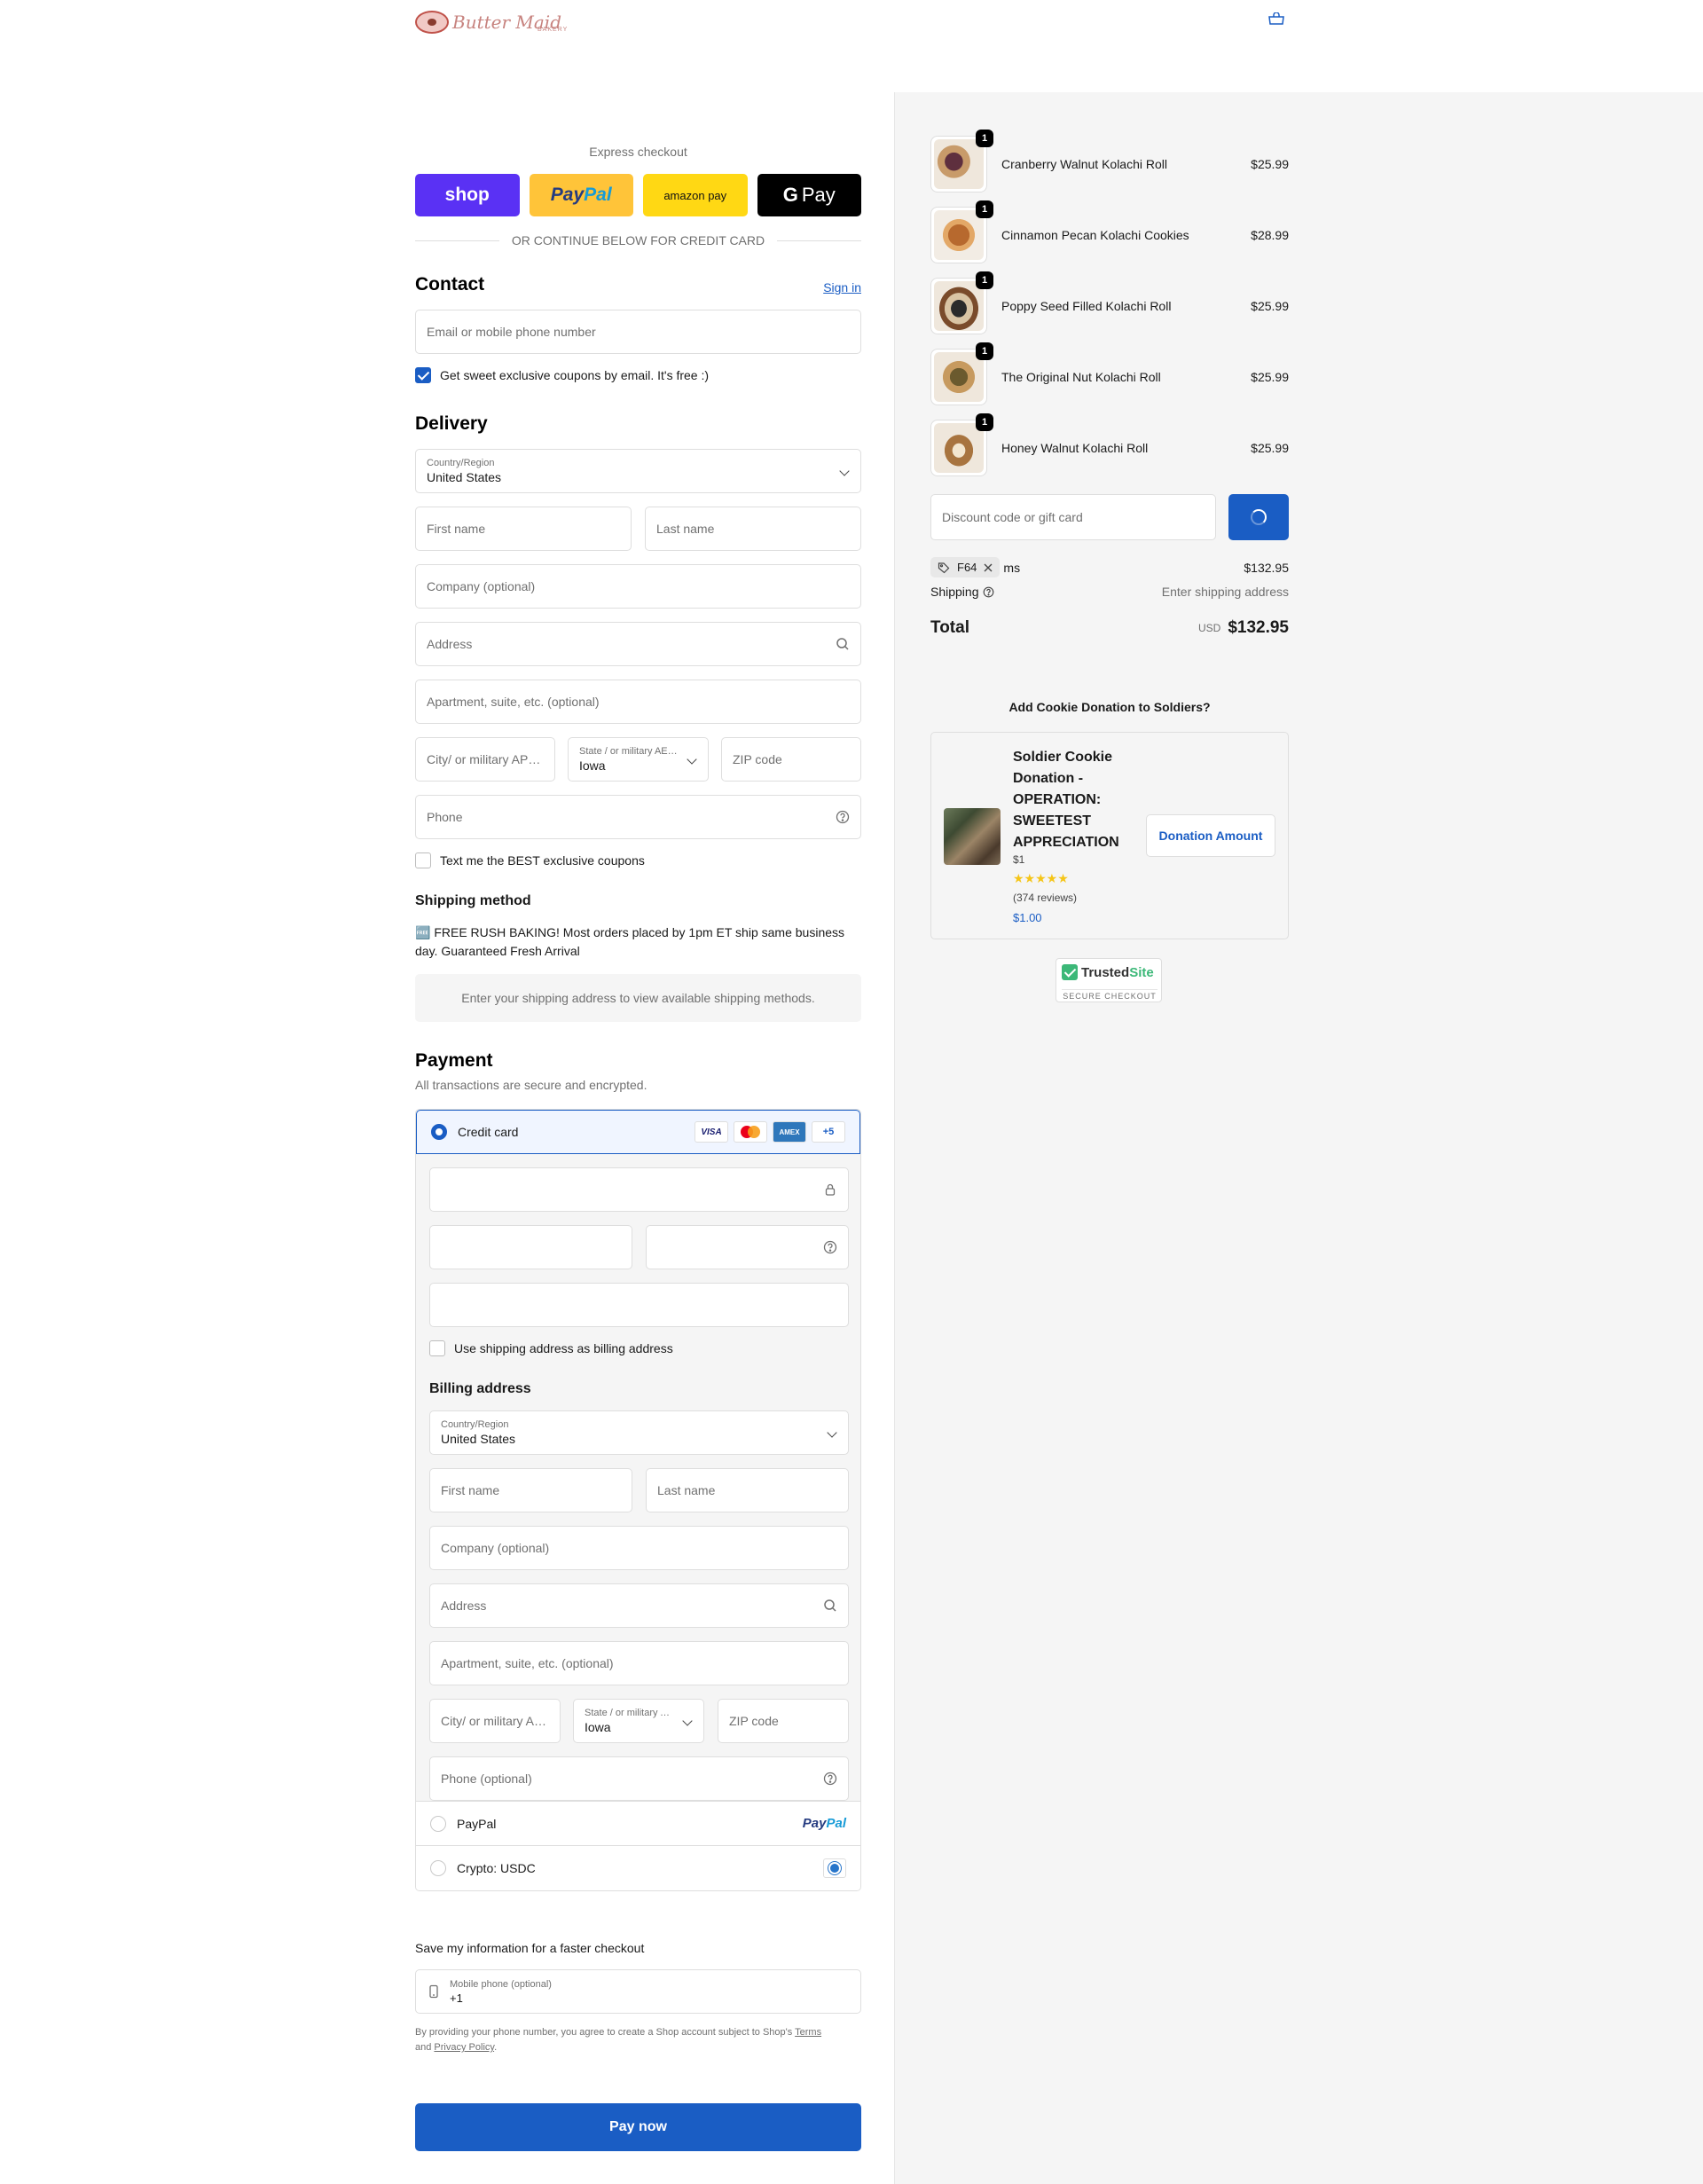 Image resolution: width=1703 pixels, height=2184 pixels. Describe the element at coordinates (495, 22) in the screenshot. I see `store-logo: Butter Maid BAKERY` at that location.